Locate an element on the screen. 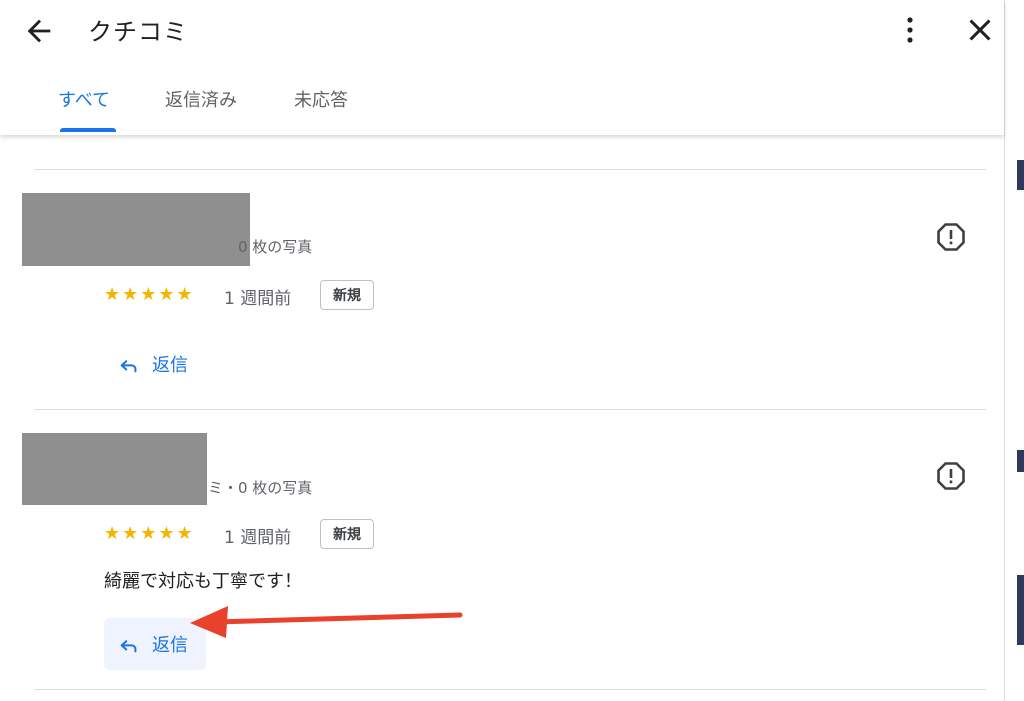 This screenshot has height=701, width=1024. tab-unanswered: 未応答 is located at coordinates (321, 99).